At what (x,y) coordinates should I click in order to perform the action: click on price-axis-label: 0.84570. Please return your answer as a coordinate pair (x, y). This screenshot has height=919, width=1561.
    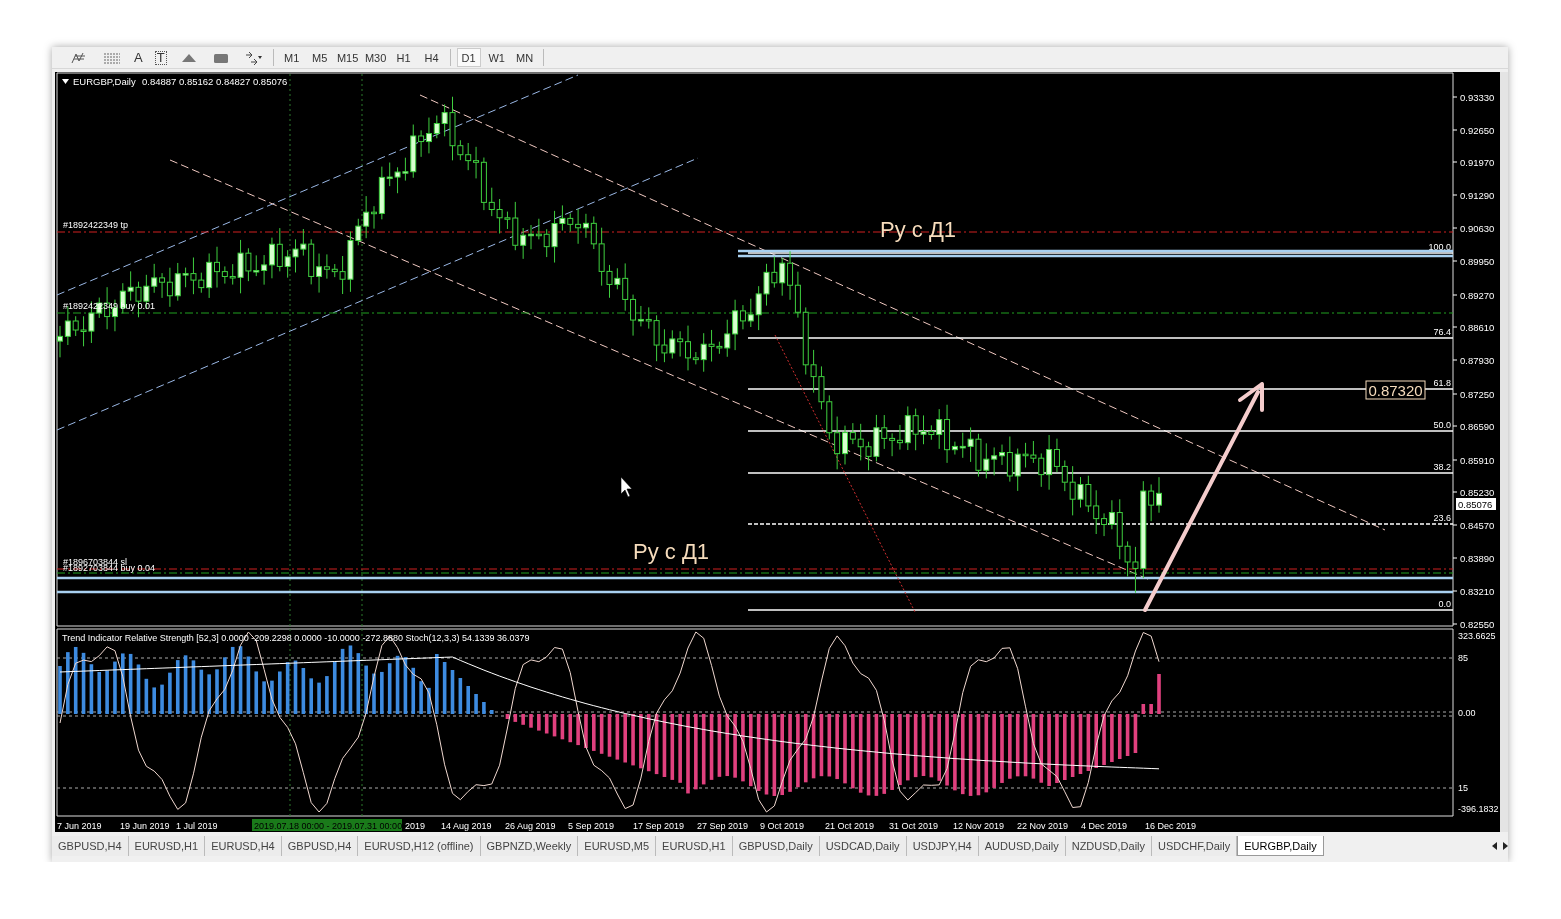
    Looking at the image, I should click on (1477, 525).